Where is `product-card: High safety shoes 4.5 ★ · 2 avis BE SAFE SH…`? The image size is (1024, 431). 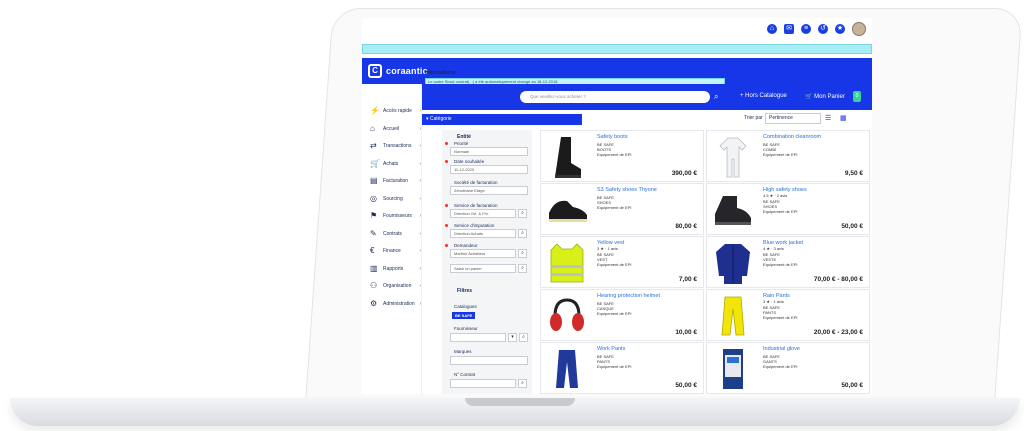
product-card: High safety shoes 4.5 ★ · 2 avis BE SAFE SH… is located at coordinates (788, 209).